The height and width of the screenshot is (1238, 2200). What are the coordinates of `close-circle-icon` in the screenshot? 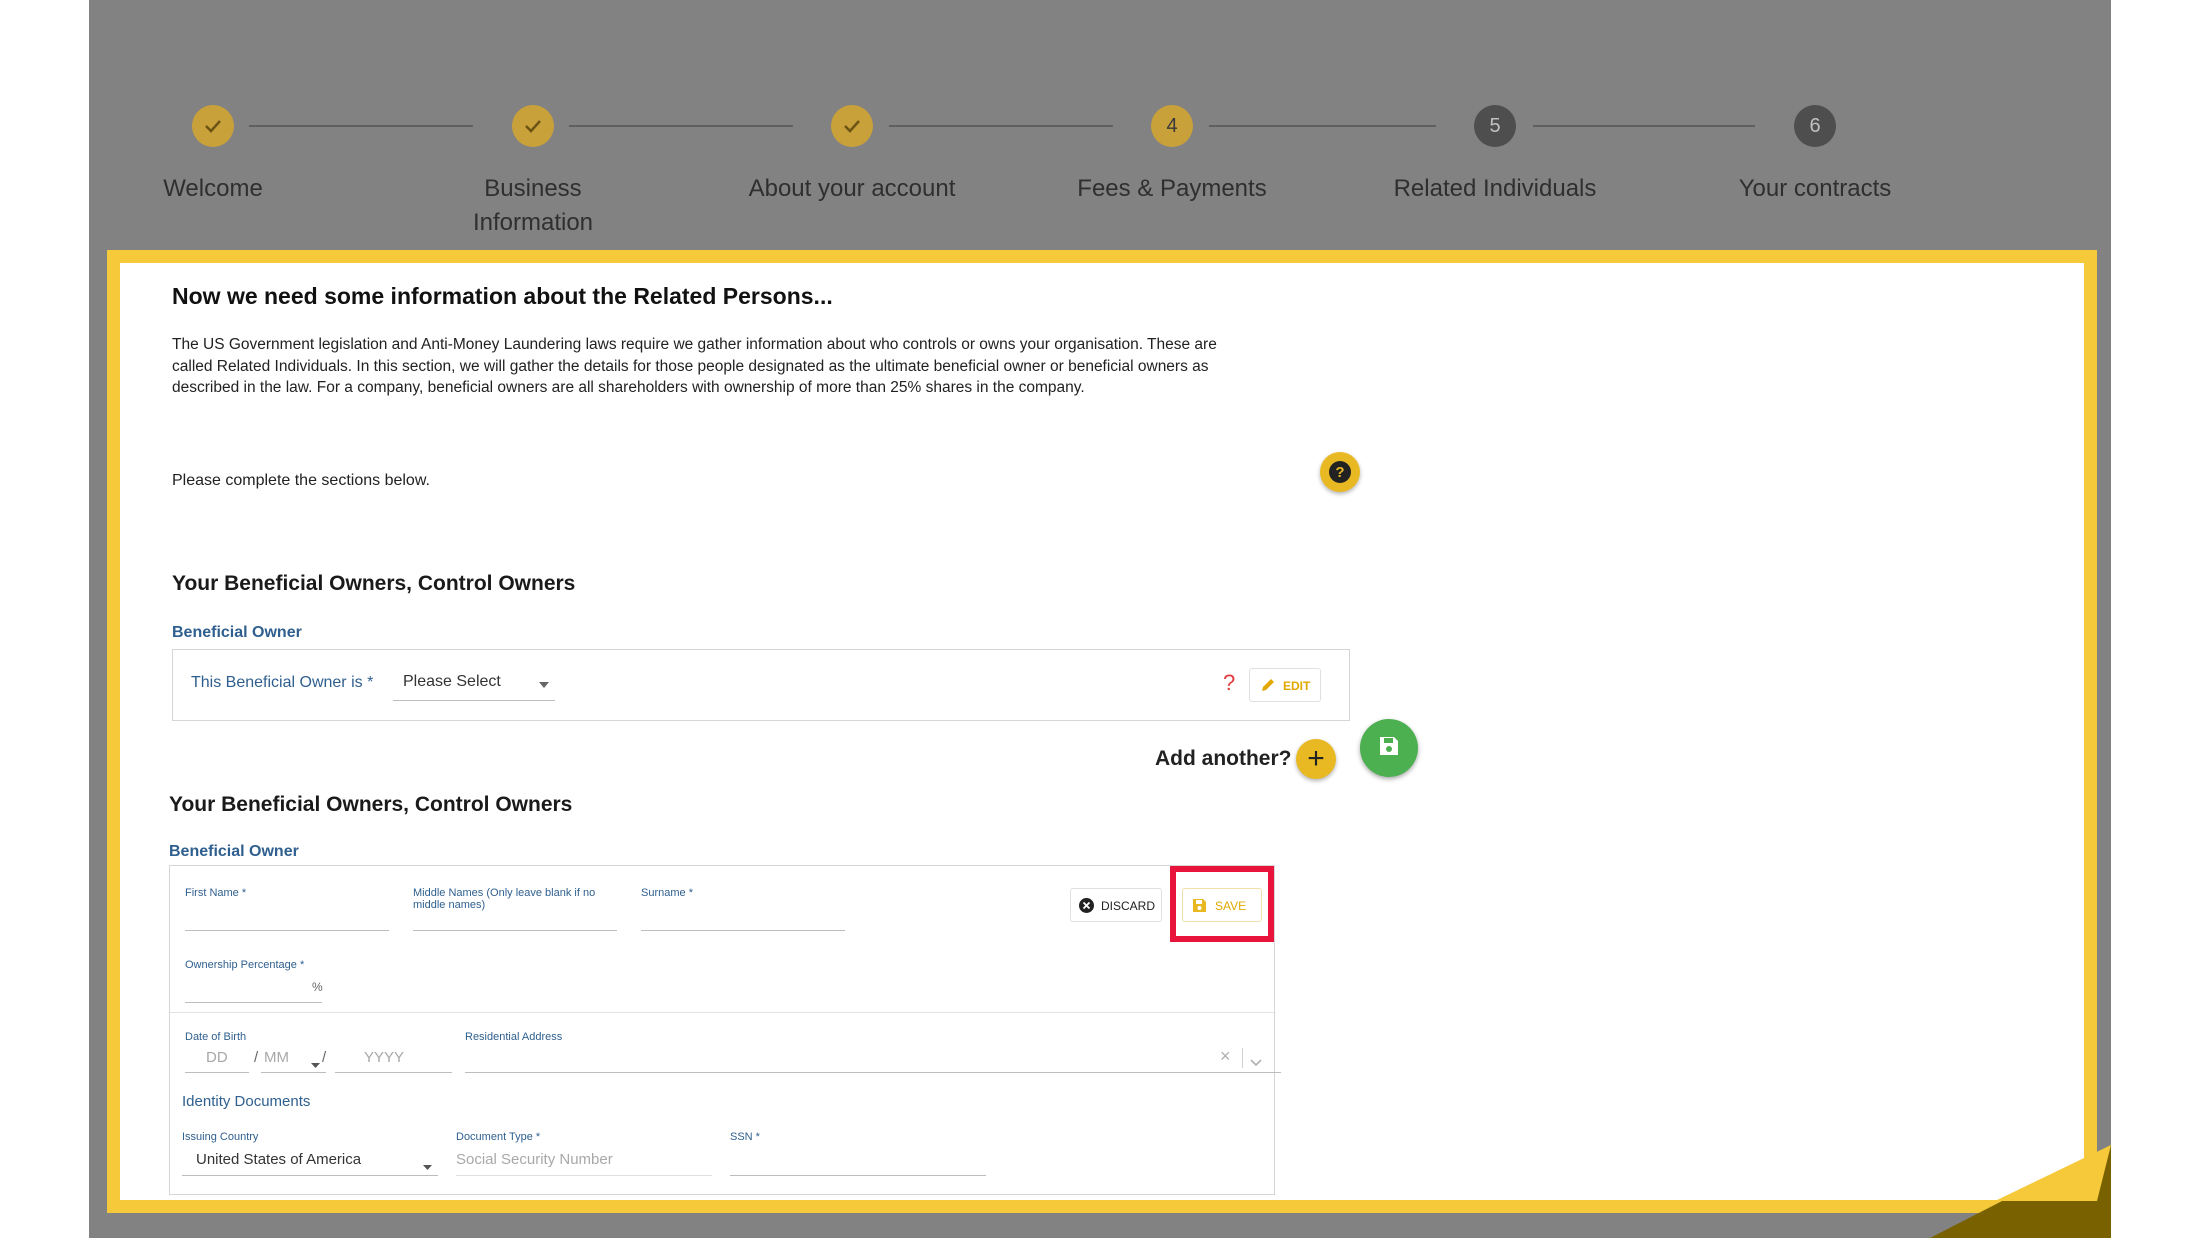 It's located at (1086, 908).